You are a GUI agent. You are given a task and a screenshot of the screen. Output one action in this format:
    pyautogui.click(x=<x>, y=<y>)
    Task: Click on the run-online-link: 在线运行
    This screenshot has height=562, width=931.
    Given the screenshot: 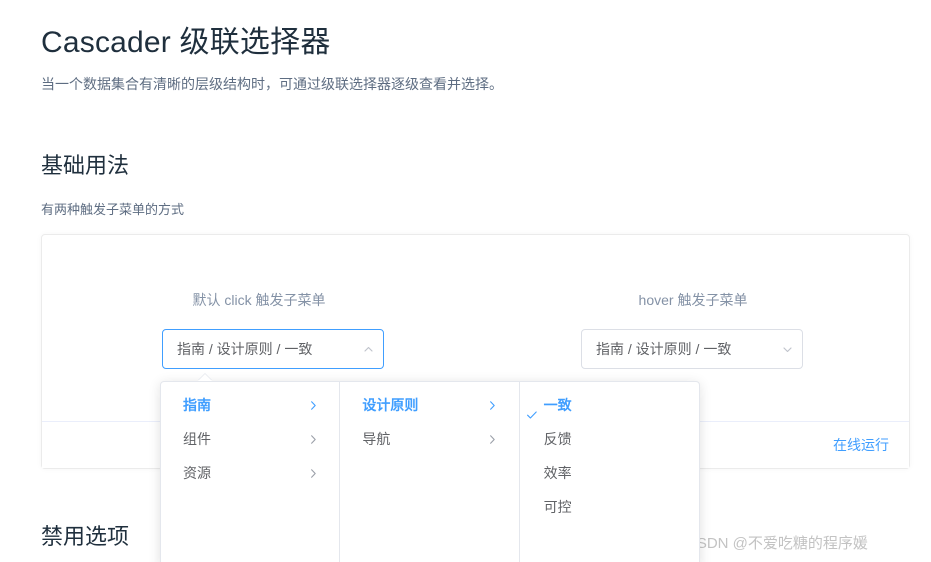 What is the action you would take?
    pyautogui.click(x=861, y=445)
    